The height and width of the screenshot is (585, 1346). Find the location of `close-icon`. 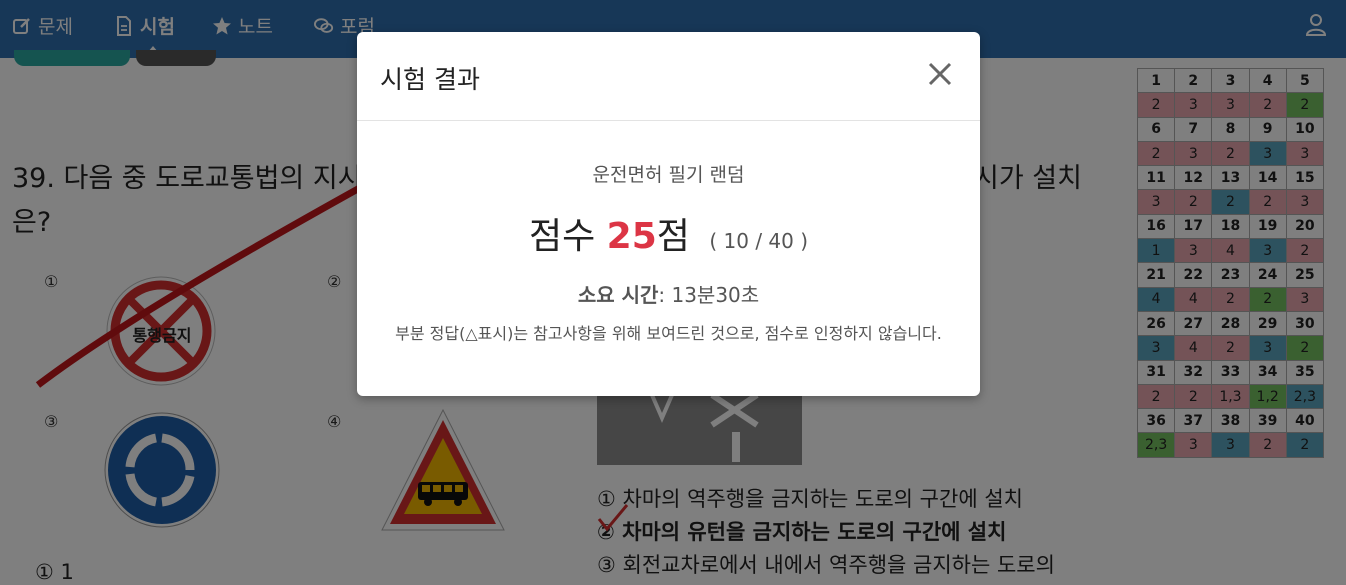

close-icon is located at coordinates (940, 74).